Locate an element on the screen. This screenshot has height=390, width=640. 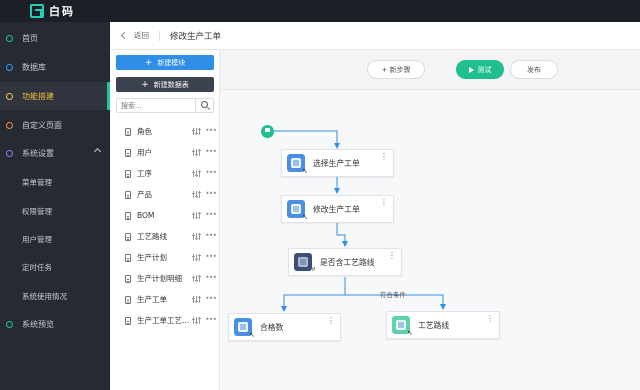
top-bar: 白码 is located at coordinates (320, 11).